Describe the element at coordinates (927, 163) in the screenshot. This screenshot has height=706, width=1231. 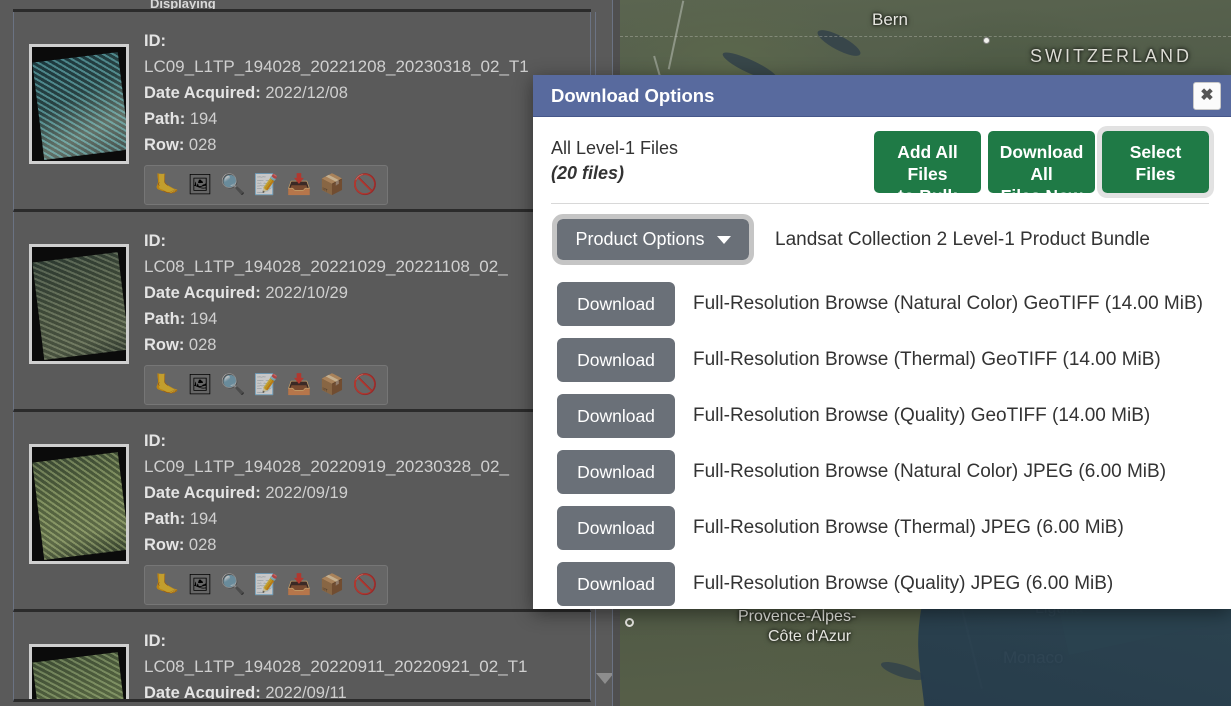
I see `add-all-line1: Add All Files` at that location.